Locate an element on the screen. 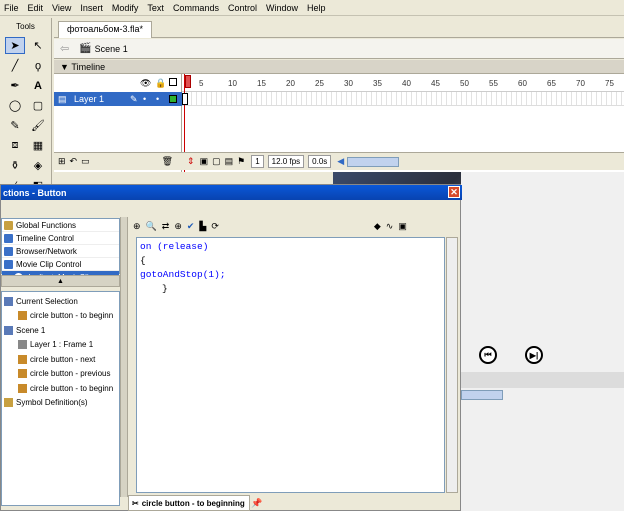 The height and width of the screenshot is (511, 624). script-tab: ✂ circle button - to beginning is located at coordinates (189, 503).